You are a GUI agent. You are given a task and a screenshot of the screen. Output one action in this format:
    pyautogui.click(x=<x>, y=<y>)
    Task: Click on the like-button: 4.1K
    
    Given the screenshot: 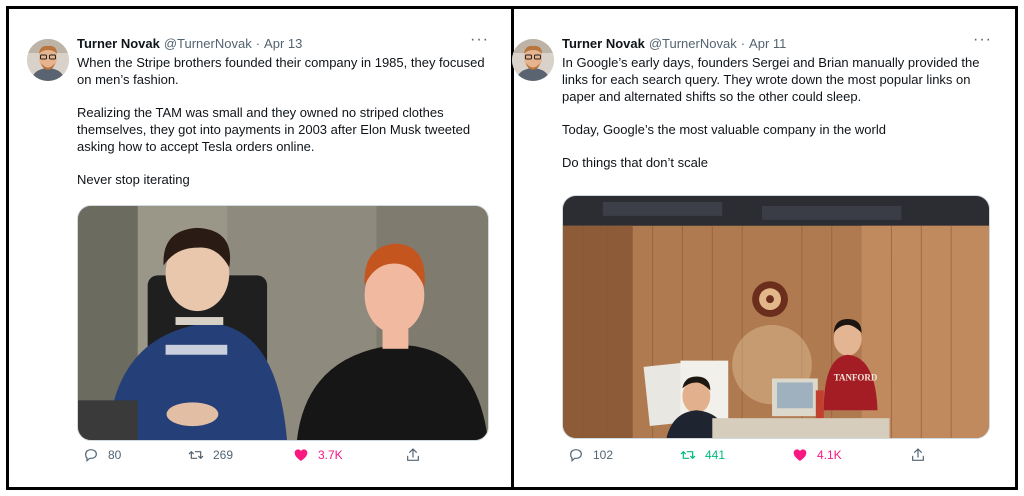 What is the action you would take?
    pyautogui.click(x=851, y=455)
    